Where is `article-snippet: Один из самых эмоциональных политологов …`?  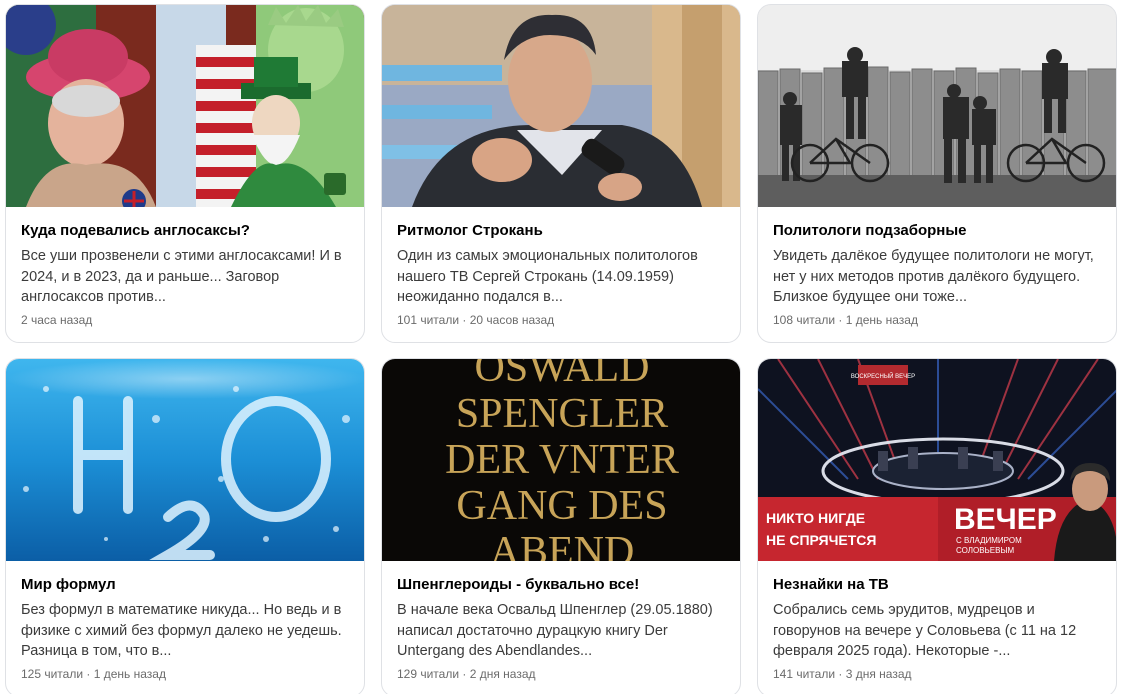
article-snippet: Один из самых эмоциональных политологов … is located at coordinates (547, 276).